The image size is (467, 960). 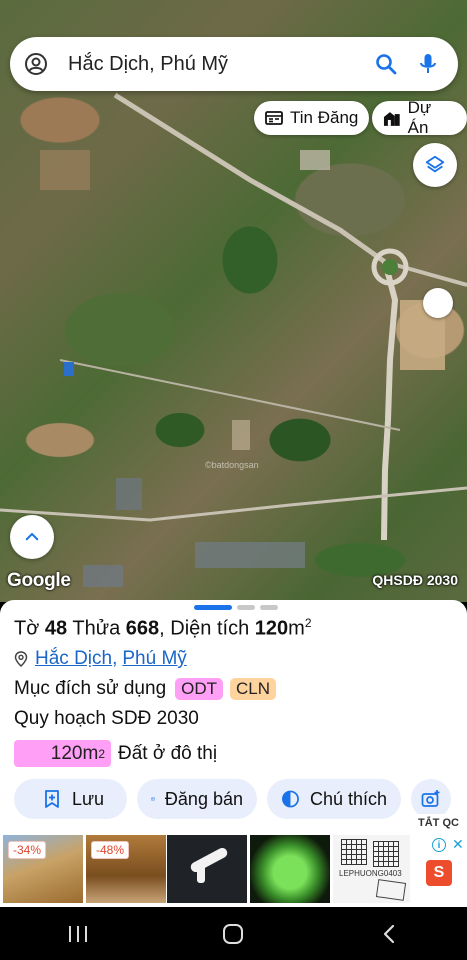 I want to click on ad-product-tool, so click(x=207, y=869).